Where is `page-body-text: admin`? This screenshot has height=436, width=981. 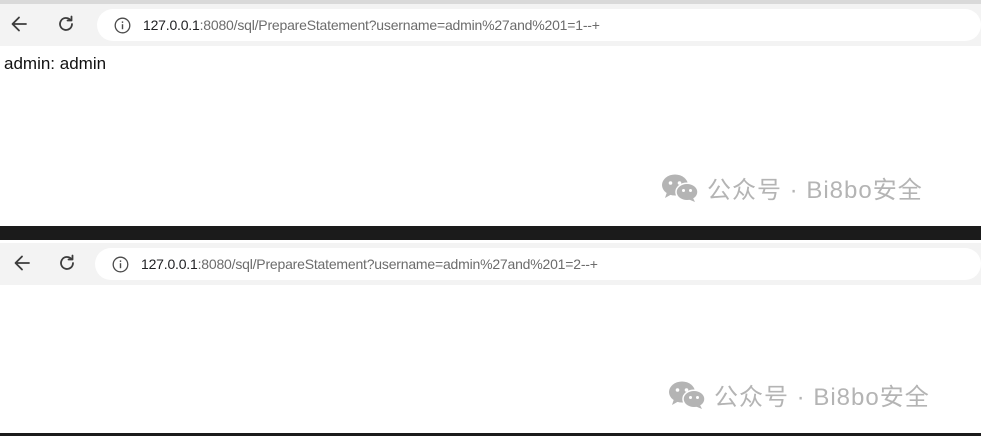 page-body-text: admin is located at coordinates (55, 63).